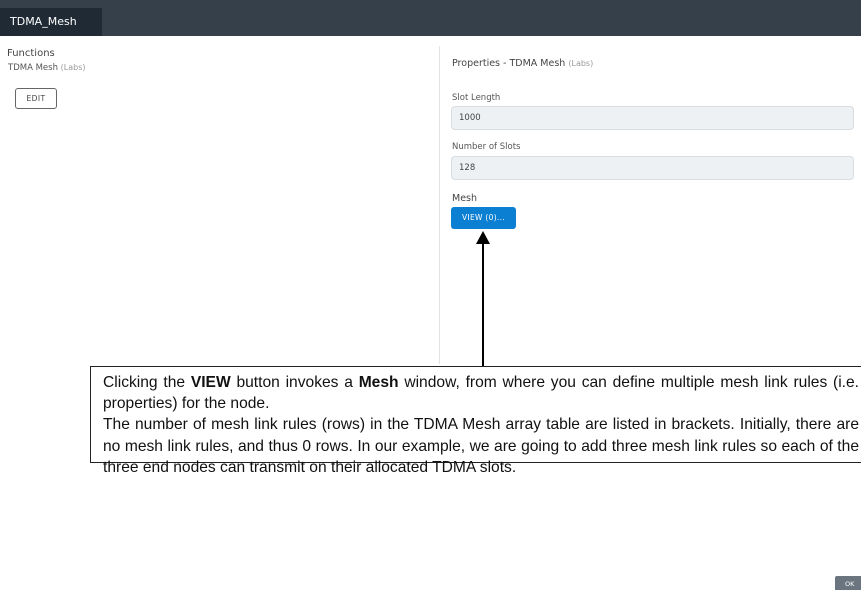  Describe the element at coordinates (147, 382) in the screenshot. I see `annotation-text: Clicking the` at that location.